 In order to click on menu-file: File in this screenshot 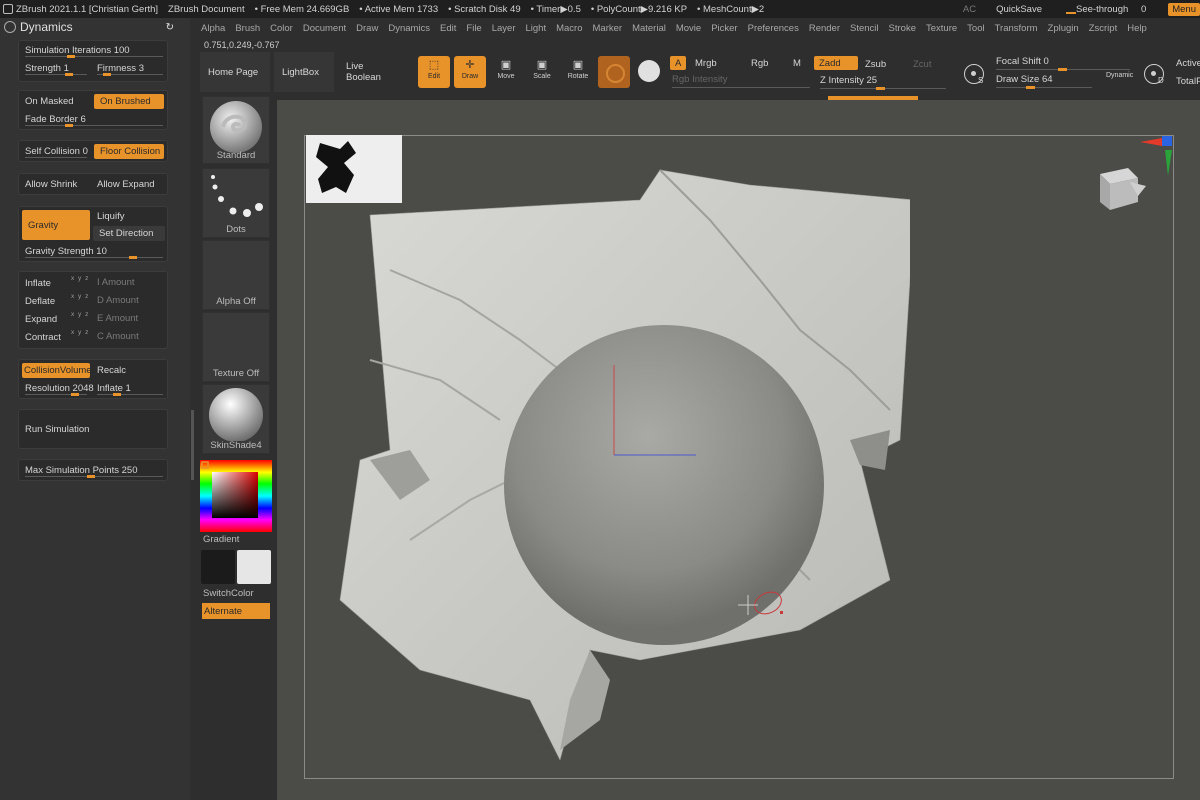, I will do `click(473, 28)`.